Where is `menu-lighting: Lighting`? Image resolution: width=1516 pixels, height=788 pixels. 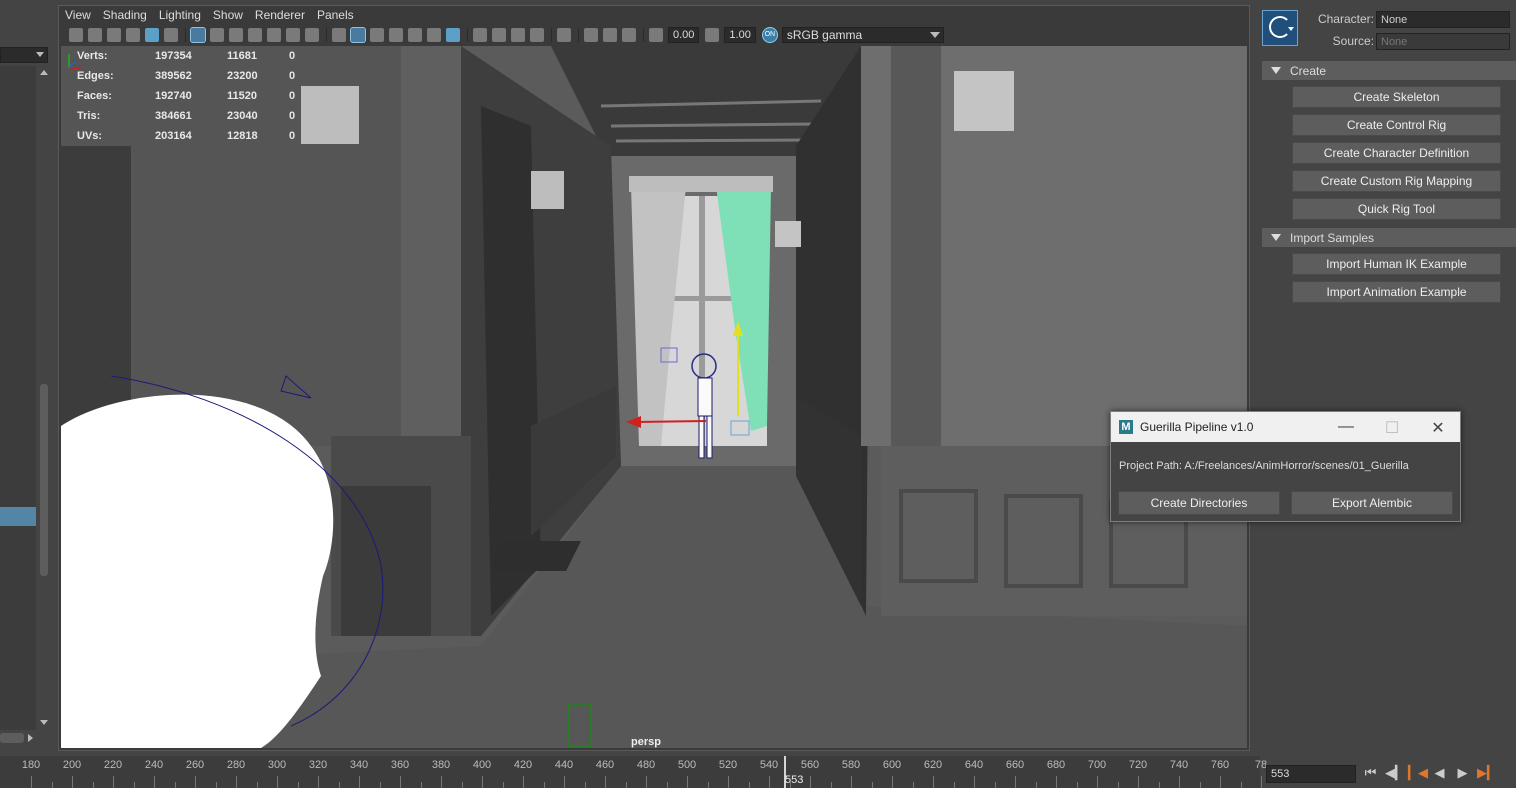
menu-lighting: Lighting is located at coordinates (184, 15).